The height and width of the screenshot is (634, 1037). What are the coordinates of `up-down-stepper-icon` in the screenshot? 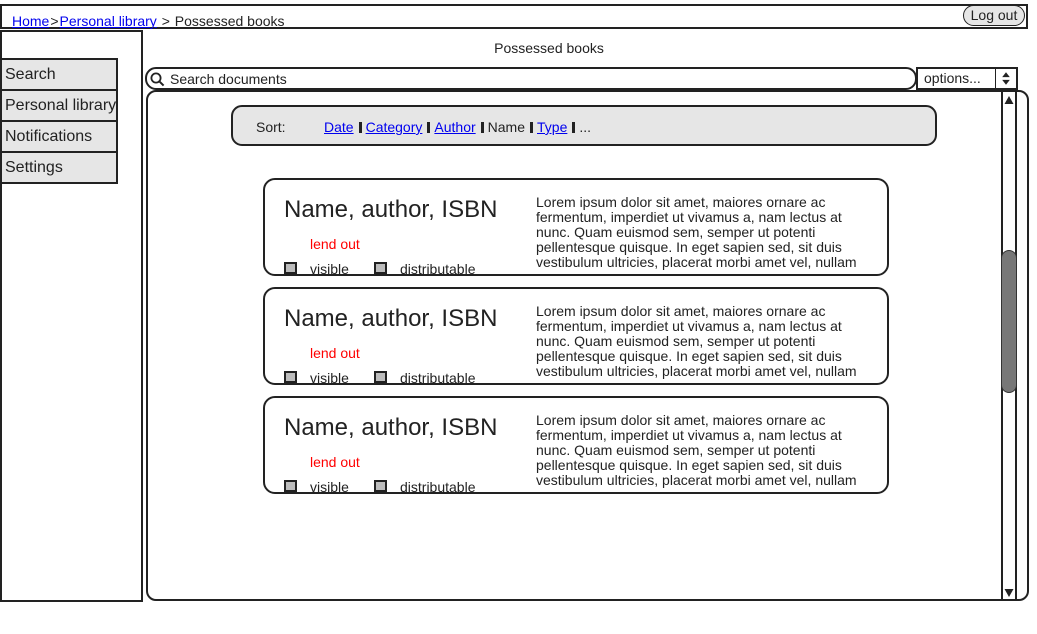 It's located at (1005, 78).